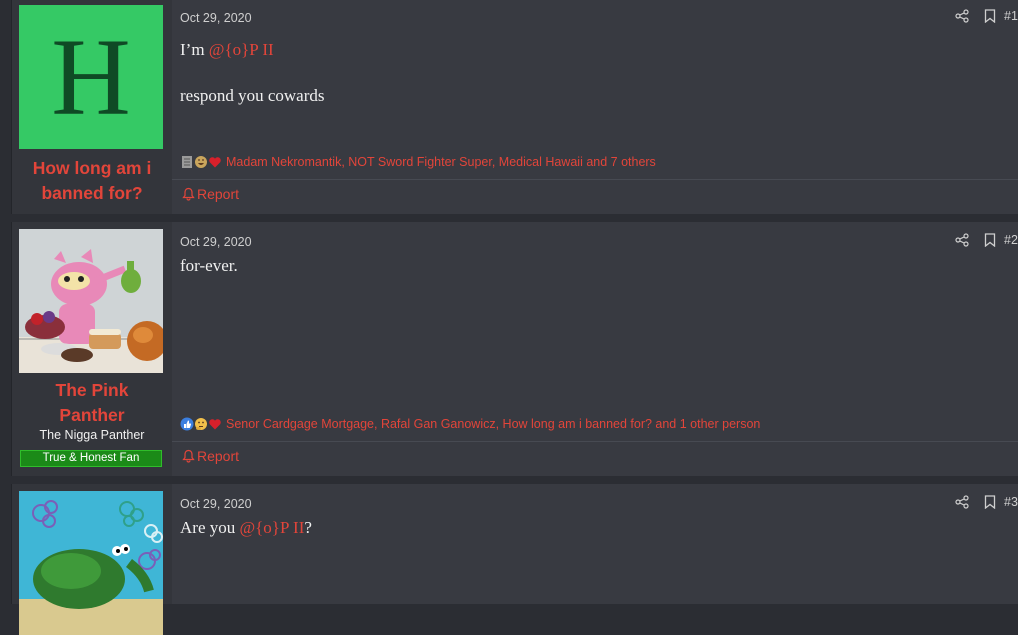 This screenshot has height=635, width=1018. What do you see at coordinates (589, 84) in the screenshot?
I see `message-body: I’m @{o}P II respond you cowards` at bounding box center [589, 84].